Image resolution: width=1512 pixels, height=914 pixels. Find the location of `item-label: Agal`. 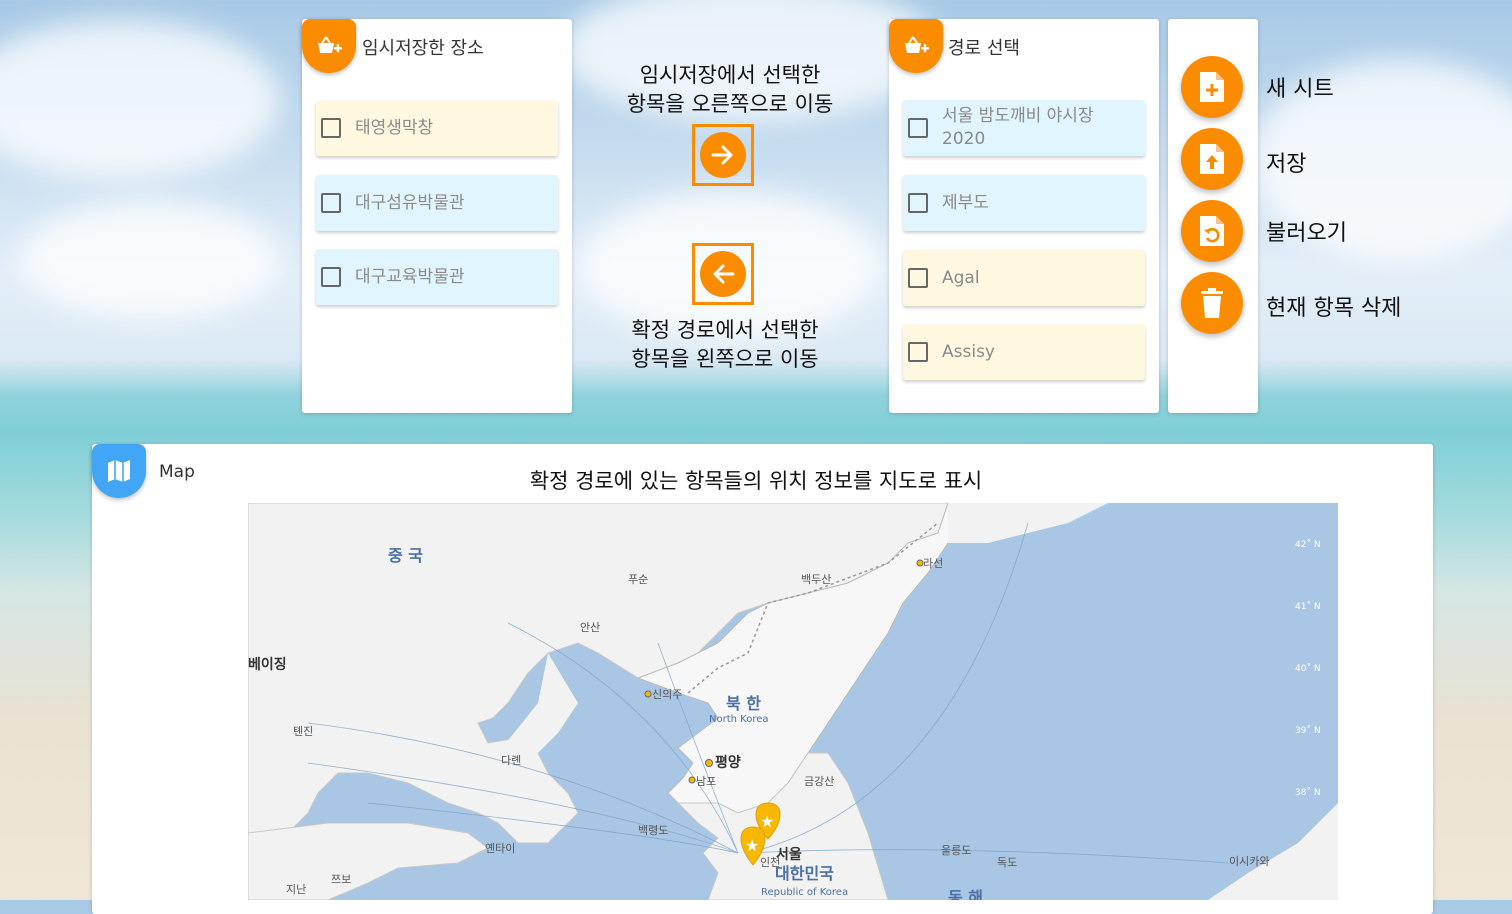

item-label: Agal is located at coordinates (961, 277).